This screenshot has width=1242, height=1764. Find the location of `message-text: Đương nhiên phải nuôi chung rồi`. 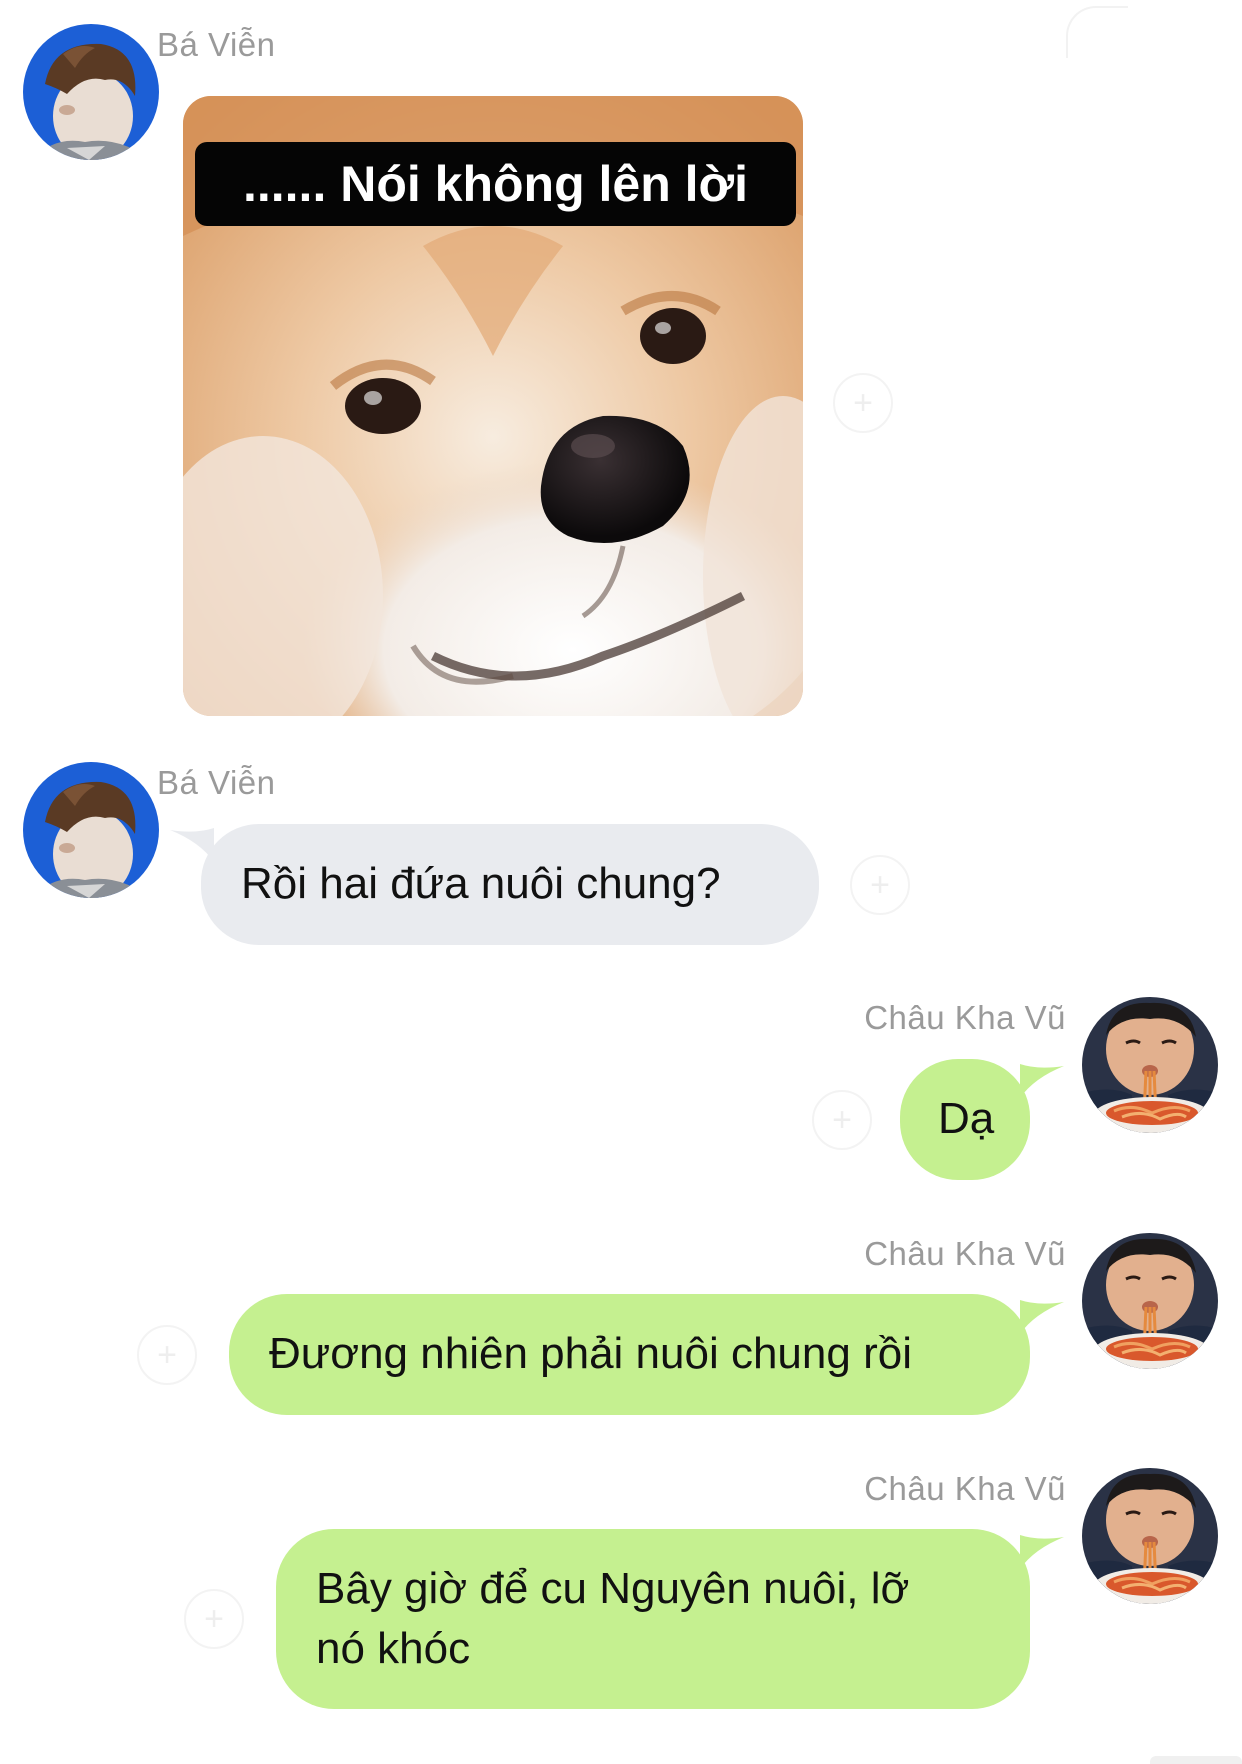

message-text: Đương nhiên phải nuôi chung rồi is located at coordinates (590, 1353).